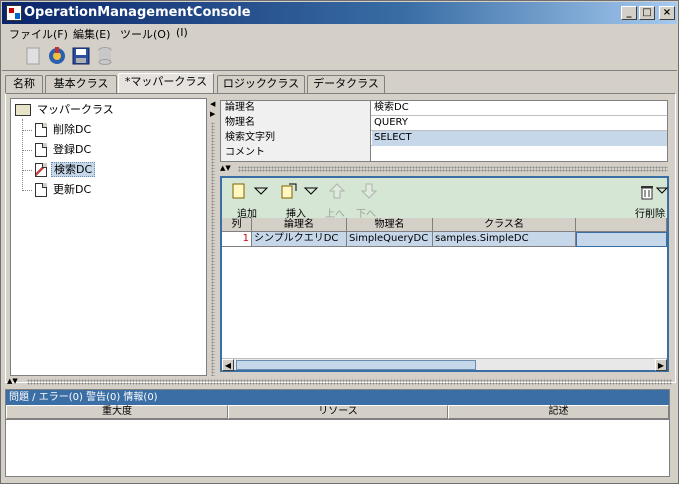 This screenshot has height=484, width=679. Describe the element at coordinates (81, 84) in the screenshot. I see `tab-base-class: 基本クラス` at that location.